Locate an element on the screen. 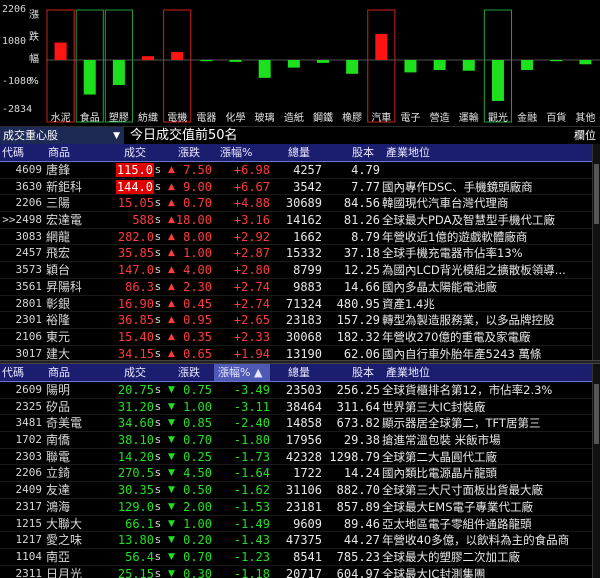 This screenshot has height=578, width=600. volume-value: 17956 is located at coordinates (303, 440).